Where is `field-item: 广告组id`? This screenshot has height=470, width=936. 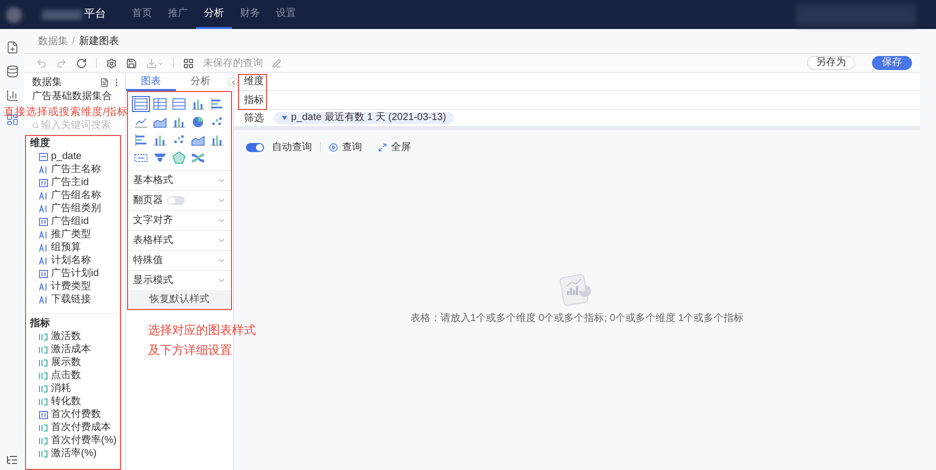
field-item: 广告组id is located at coordinates (73, 221).